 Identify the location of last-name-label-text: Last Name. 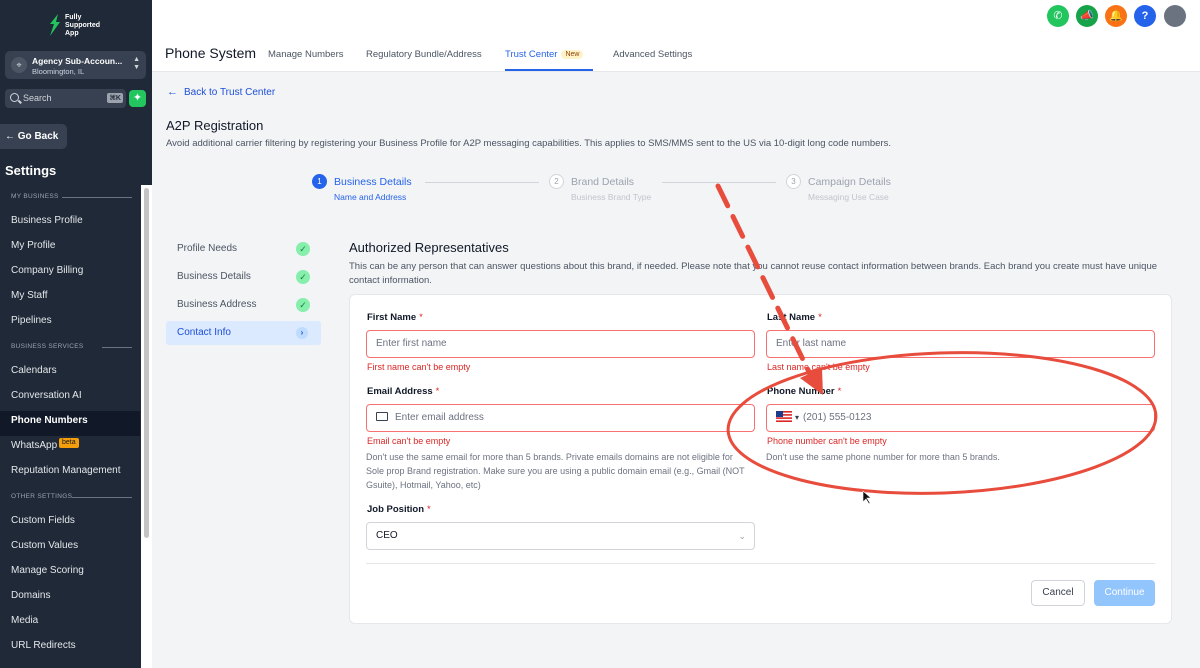
(791, 317).